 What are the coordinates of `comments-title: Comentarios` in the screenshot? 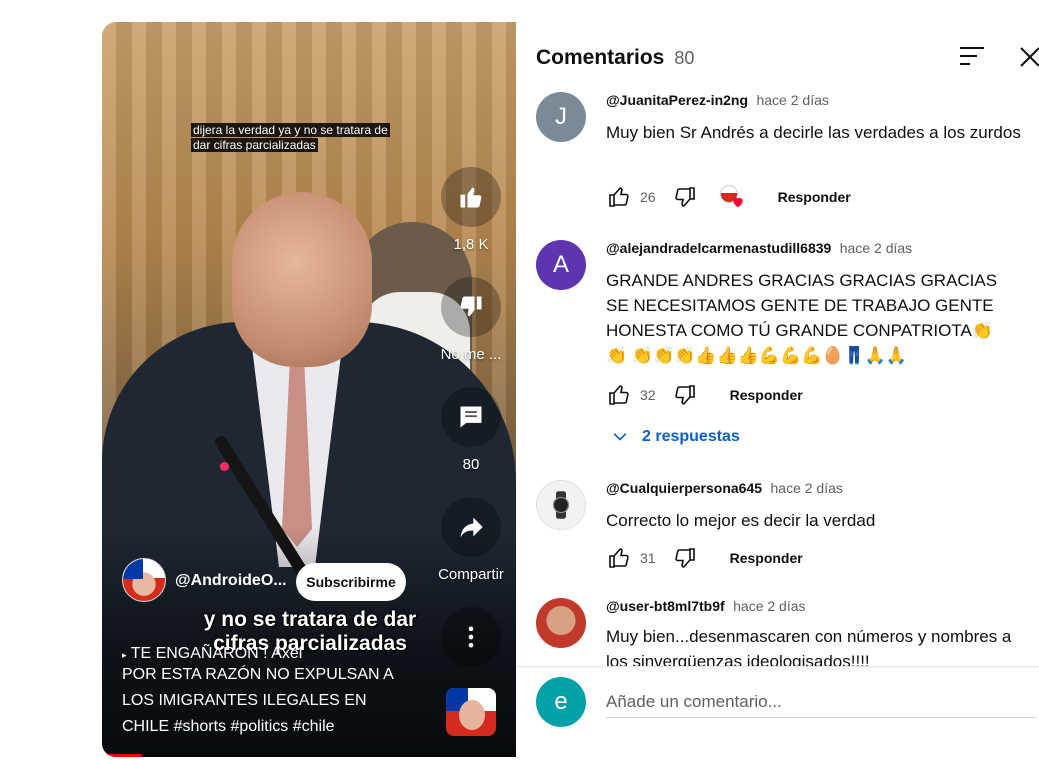 It's located at (600, 57).